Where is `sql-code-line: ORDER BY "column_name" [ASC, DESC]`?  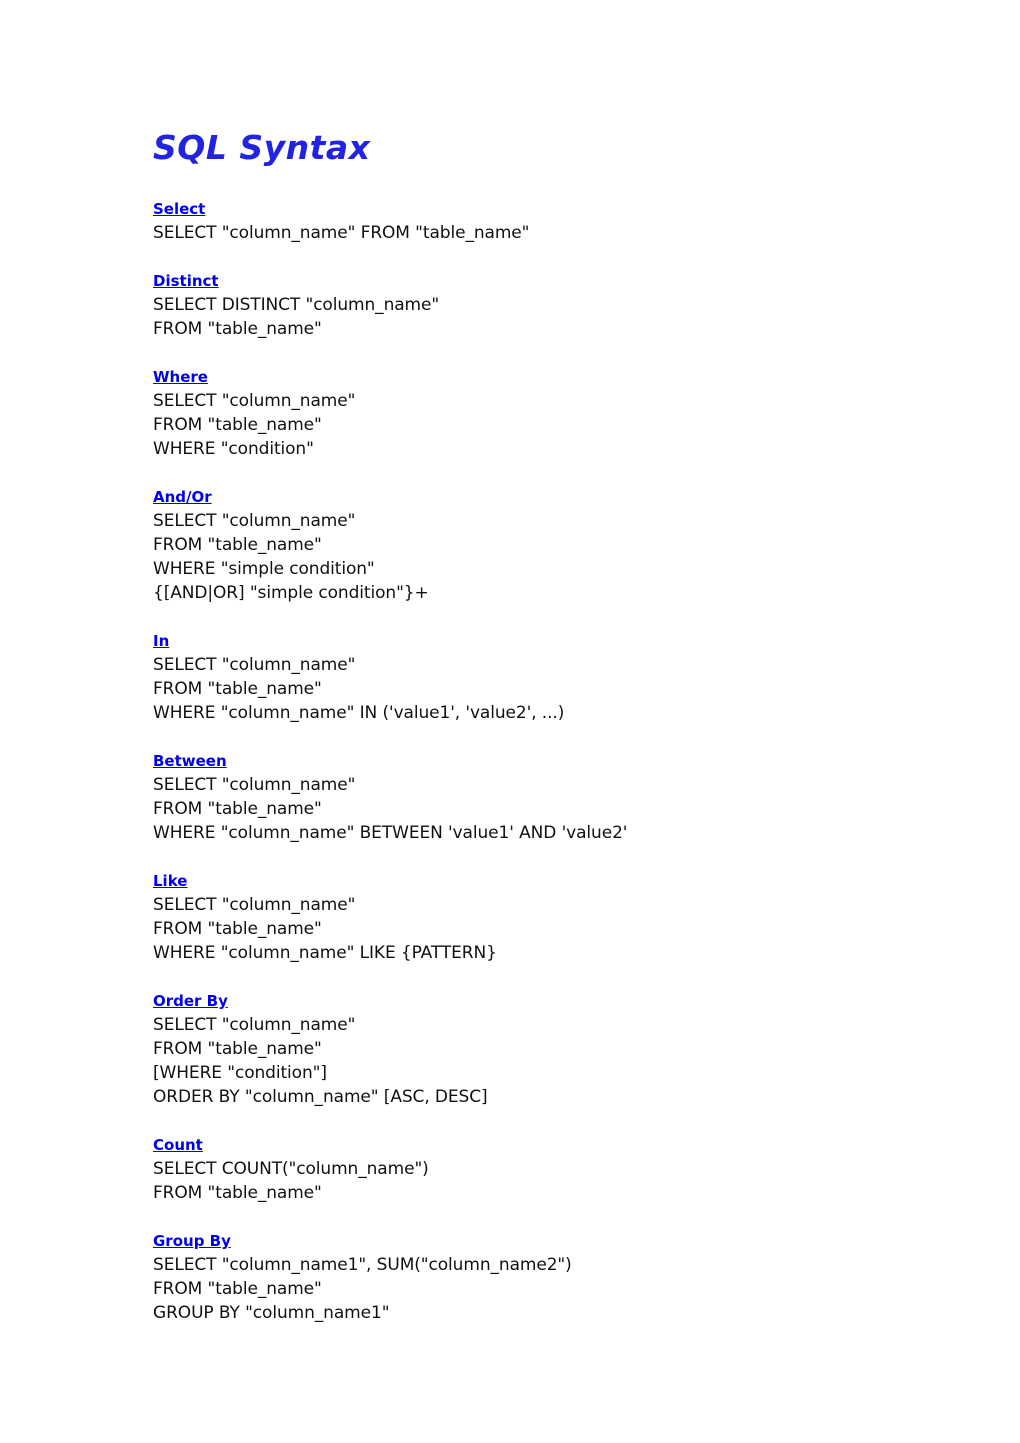 sql-code-line: ORDER BY "column_name" [ASC, DESC] is located at coordinates (320, 1097).